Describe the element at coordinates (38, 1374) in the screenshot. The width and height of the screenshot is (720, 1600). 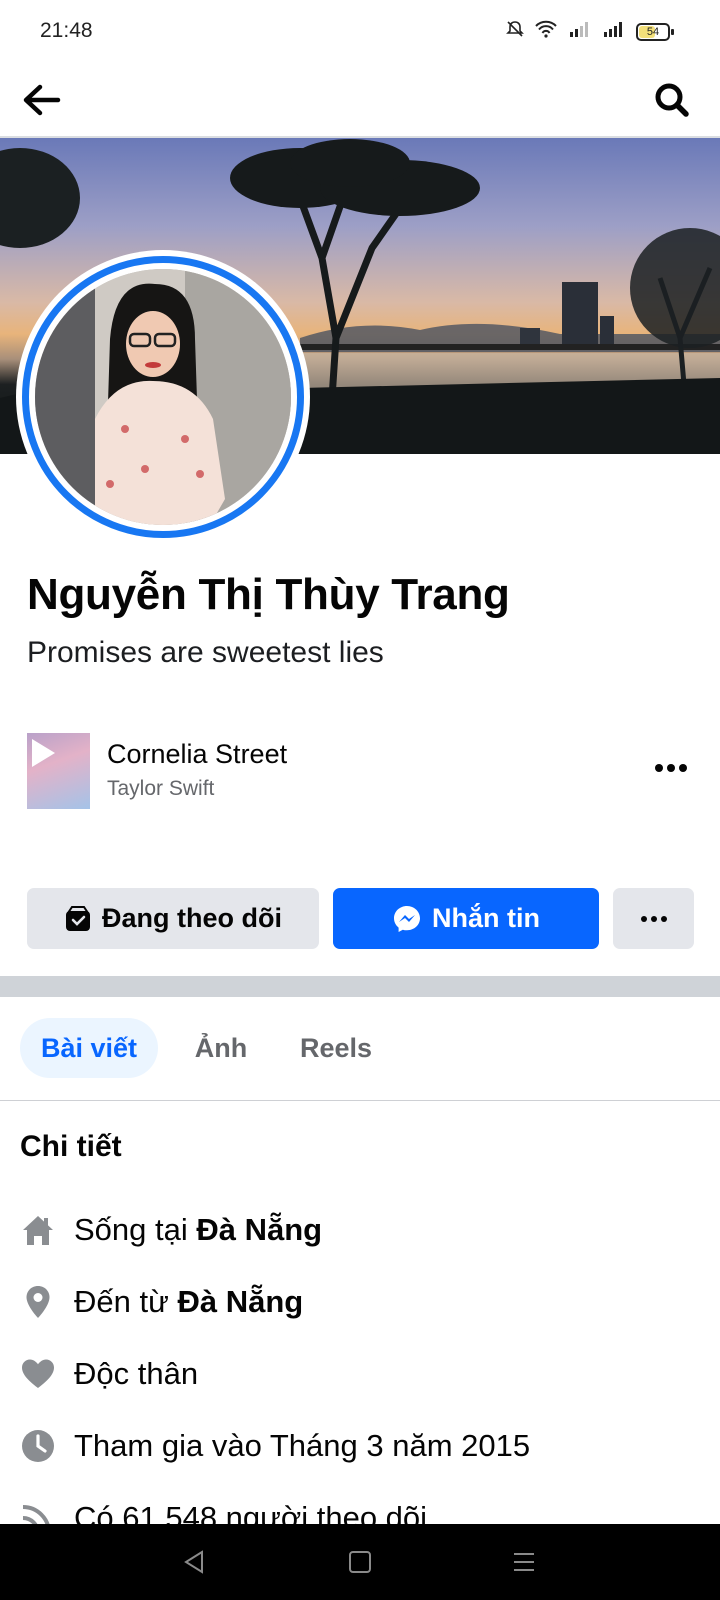
I see `heart-icon` at that location.